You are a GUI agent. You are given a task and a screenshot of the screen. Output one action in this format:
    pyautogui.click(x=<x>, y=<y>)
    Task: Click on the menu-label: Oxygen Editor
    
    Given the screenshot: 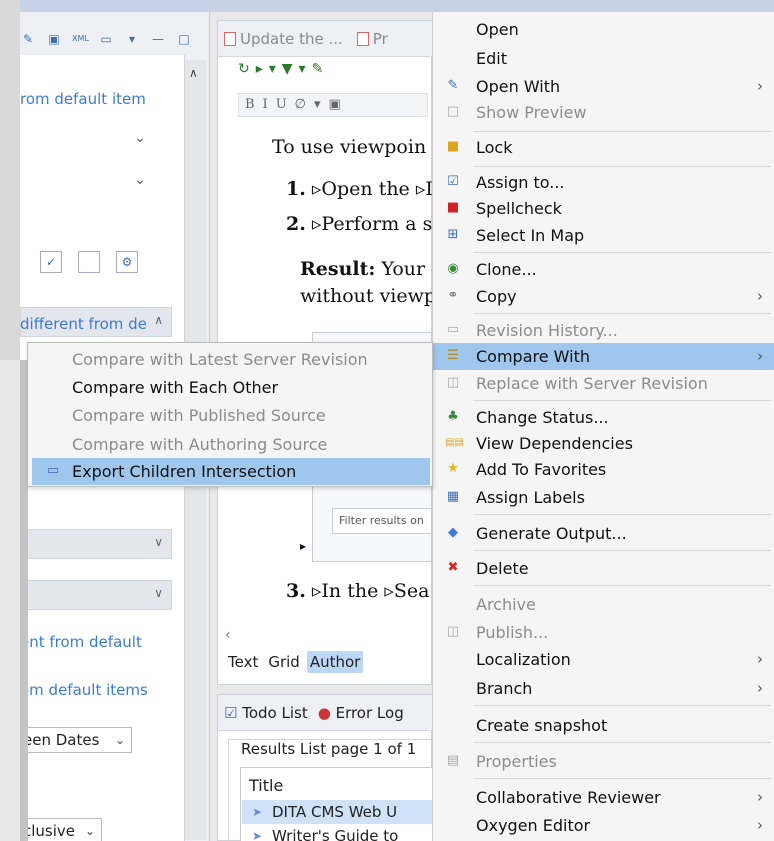 What is the action you would take?
    pyautogui.click(x=533, y=825)
    